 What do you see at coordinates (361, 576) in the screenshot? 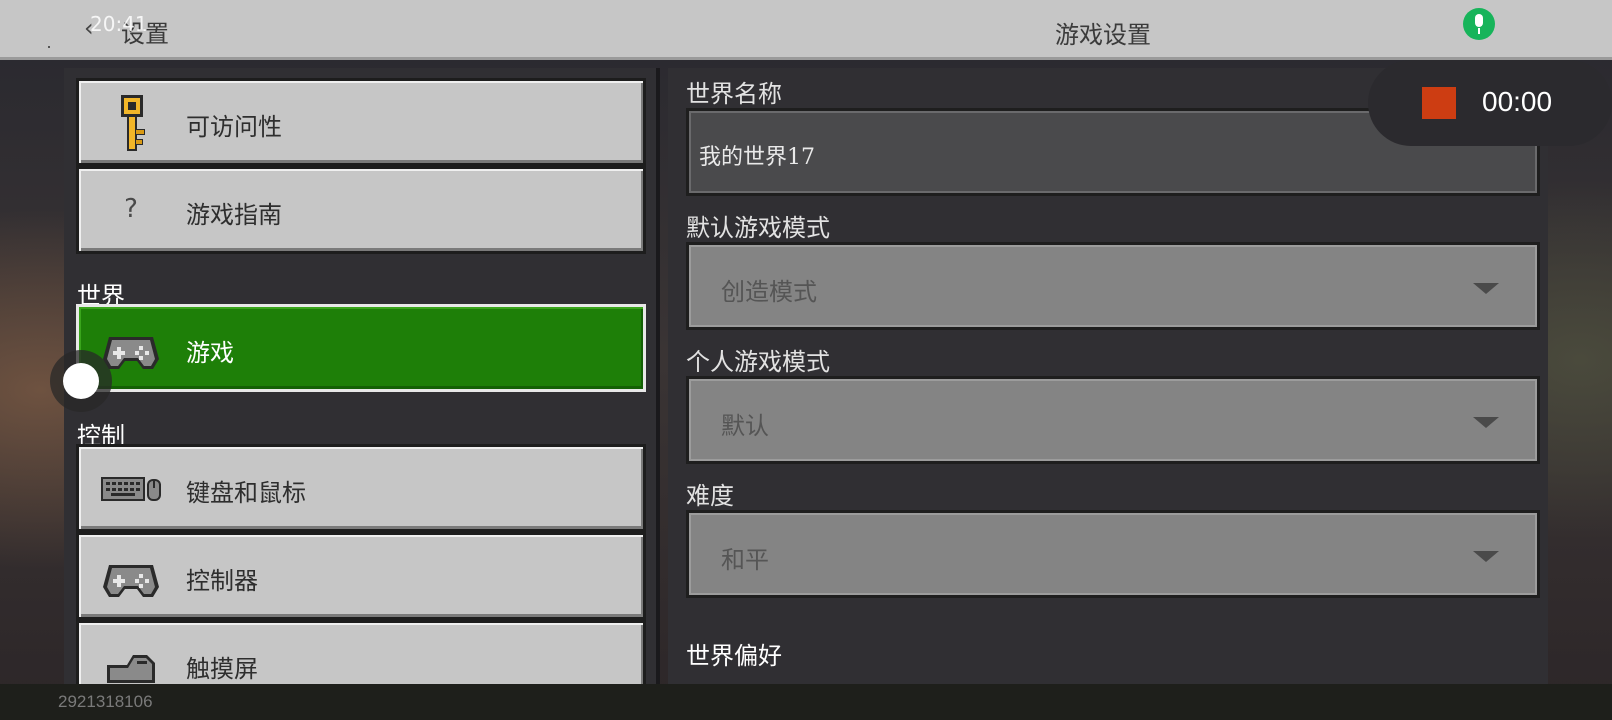
I see `sidebar-item-controller: 控制器` at bounding box center [361, 576].